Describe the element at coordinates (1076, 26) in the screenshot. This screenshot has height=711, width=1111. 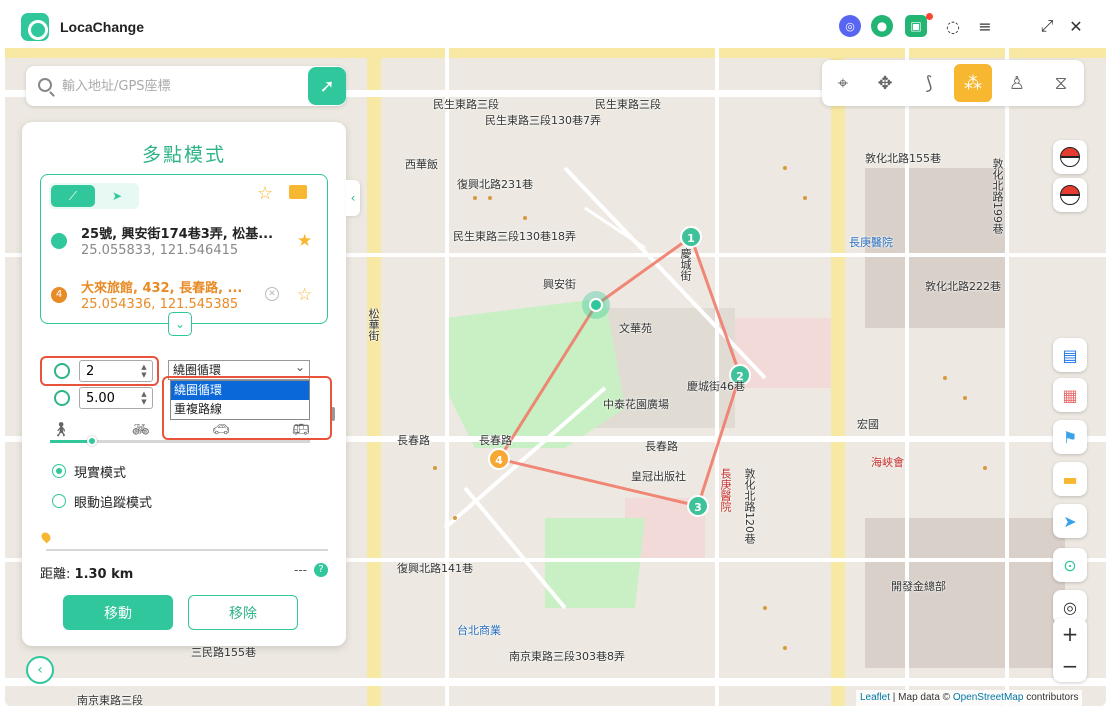
I see `close-icon: ✕` at that location.